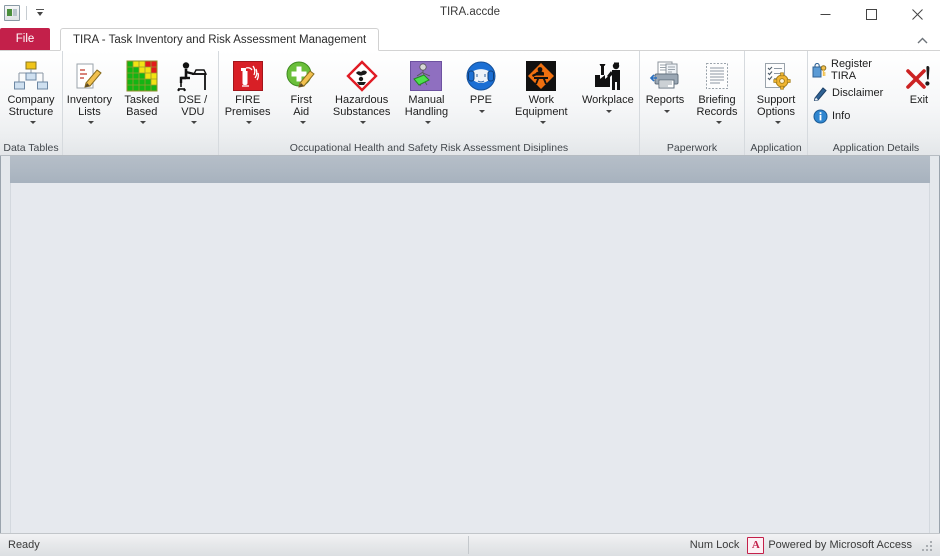  I want to click on ribbon-button-tasked-based: Tasked Based, so click(142, 91).